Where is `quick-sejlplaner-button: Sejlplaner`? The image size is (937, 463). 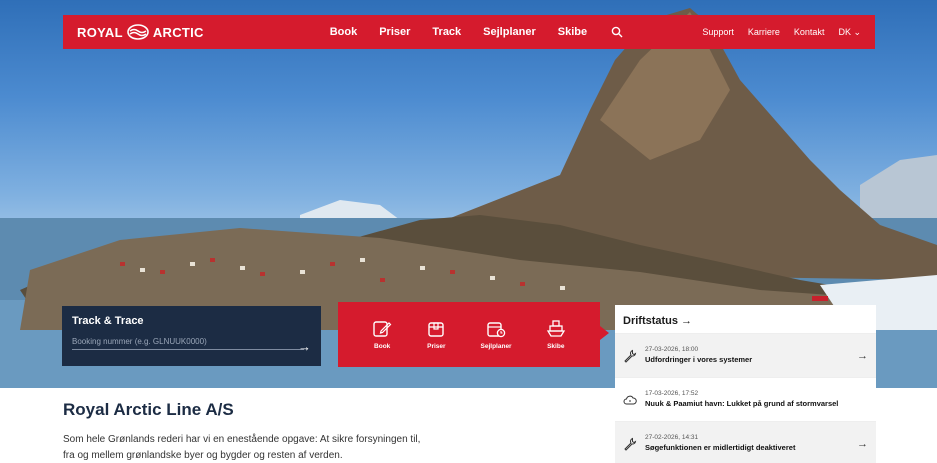
quick-sejlplaner-button: Sejlplaner is located at coordinates (496, 334).